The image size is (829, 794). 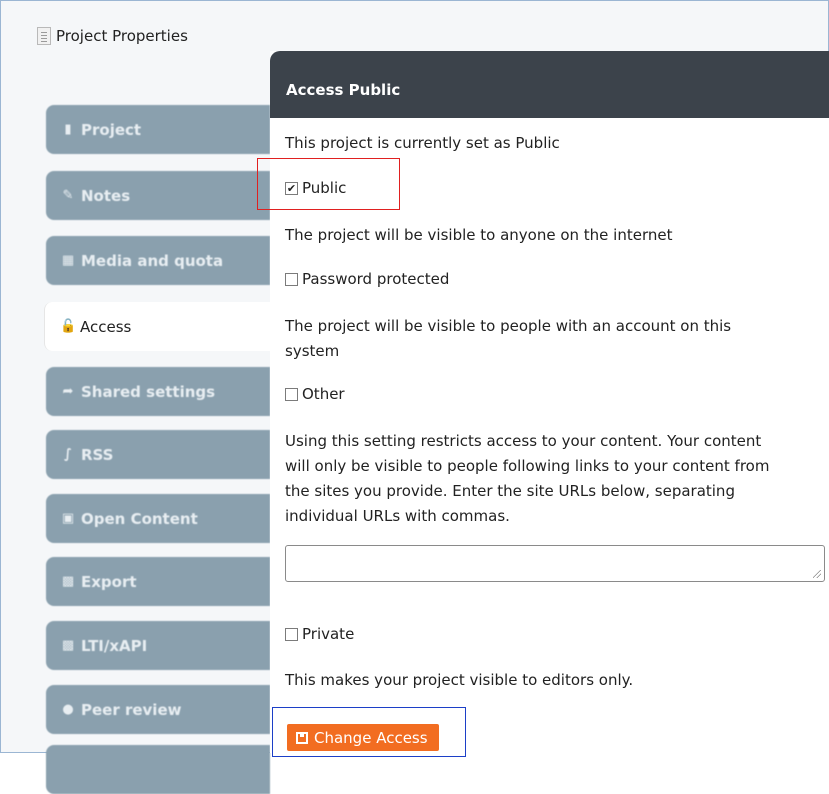 What do you see at coordinates (291, 634) in the screenshot?
I see `private-checkbox` at bounding box center [291, 634].